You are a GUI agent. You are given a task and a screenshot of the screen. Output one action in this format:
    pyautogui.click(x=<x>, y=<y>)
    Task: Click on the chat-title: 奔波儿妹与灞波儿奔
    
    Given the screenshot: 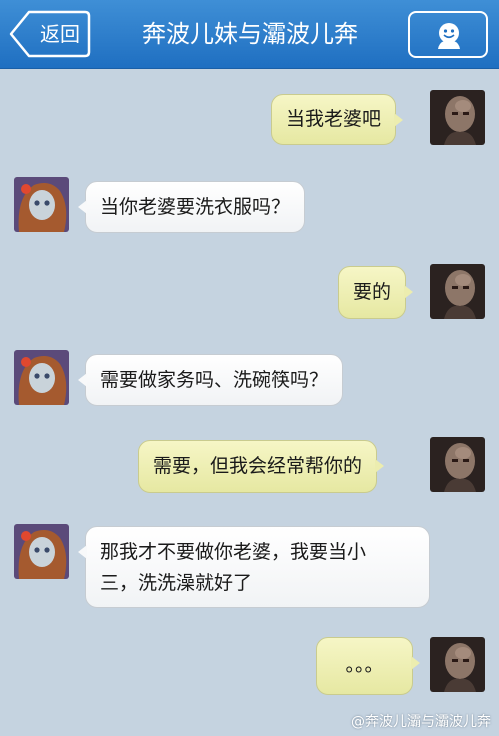 What is the action you would take?
    pyautogui.click(x=250, y=34)
    